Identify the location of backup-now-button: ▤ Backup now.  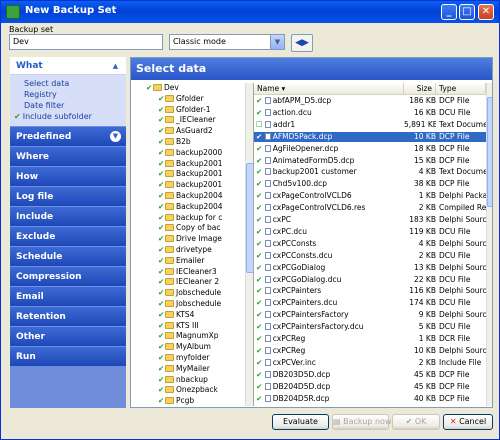
(361, 422).